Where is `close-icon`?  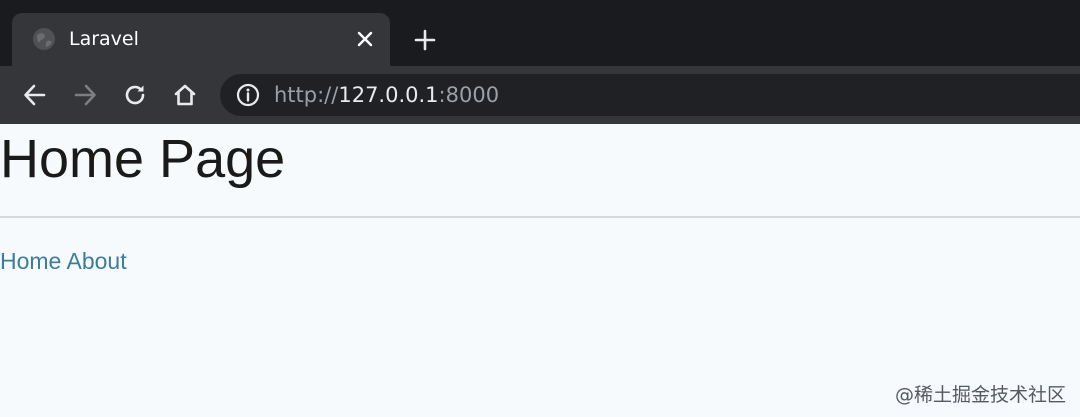 close-icon is located at coordinates (365, 39).